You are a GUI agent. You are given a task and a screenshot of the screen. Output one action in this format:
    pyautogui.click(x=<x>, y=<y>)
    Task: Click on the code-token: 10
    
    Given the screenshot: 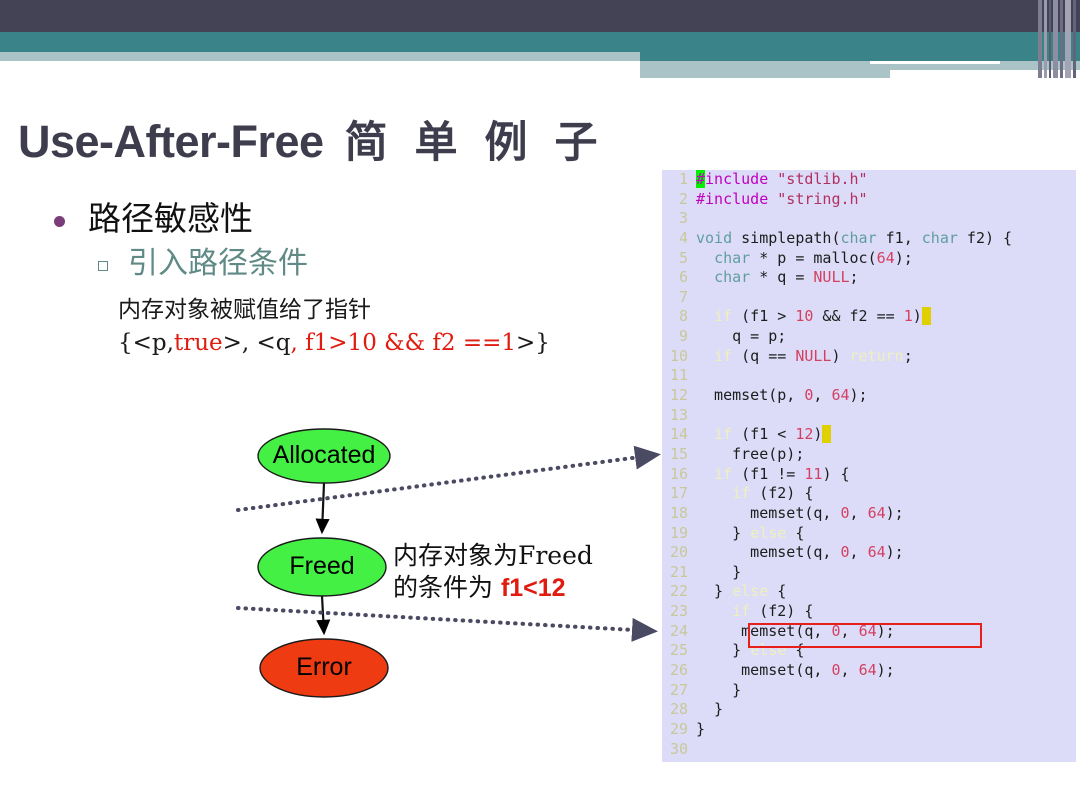 What is the action you would take?
    pyautogui.click(x=804, y=316)
    